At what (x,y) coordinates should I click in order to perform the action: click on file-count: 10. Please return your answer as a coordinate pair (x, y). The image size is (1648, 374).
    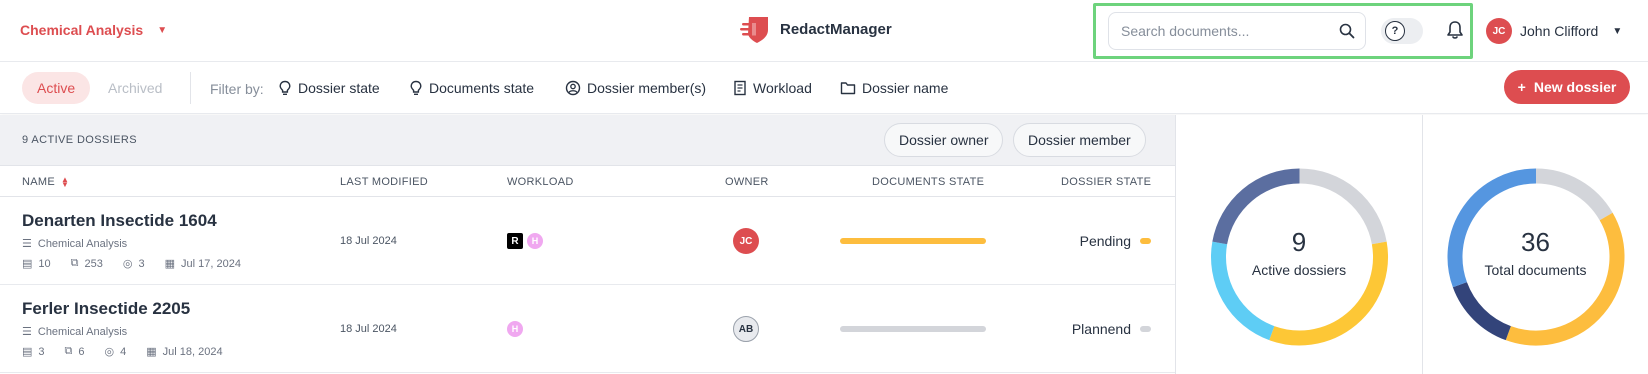
    Looking at the image, I should click on (44, 263).